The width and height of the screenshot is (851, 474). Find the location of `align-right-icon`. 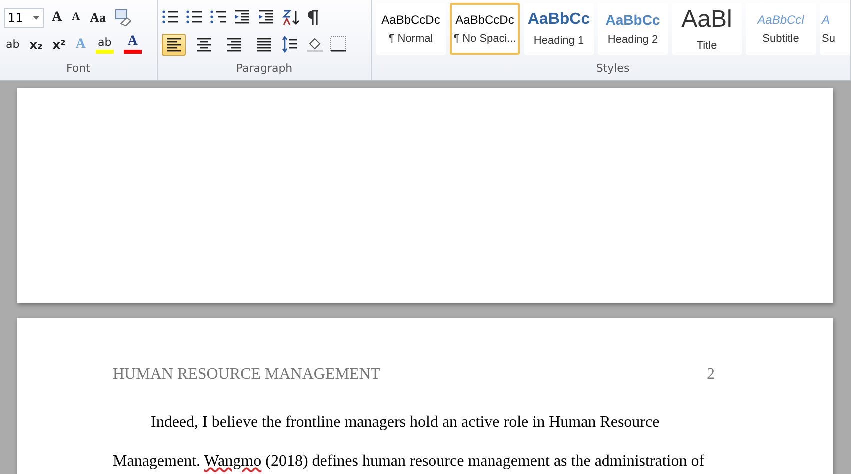

align-right-icon is located at coordinates (234, 44).